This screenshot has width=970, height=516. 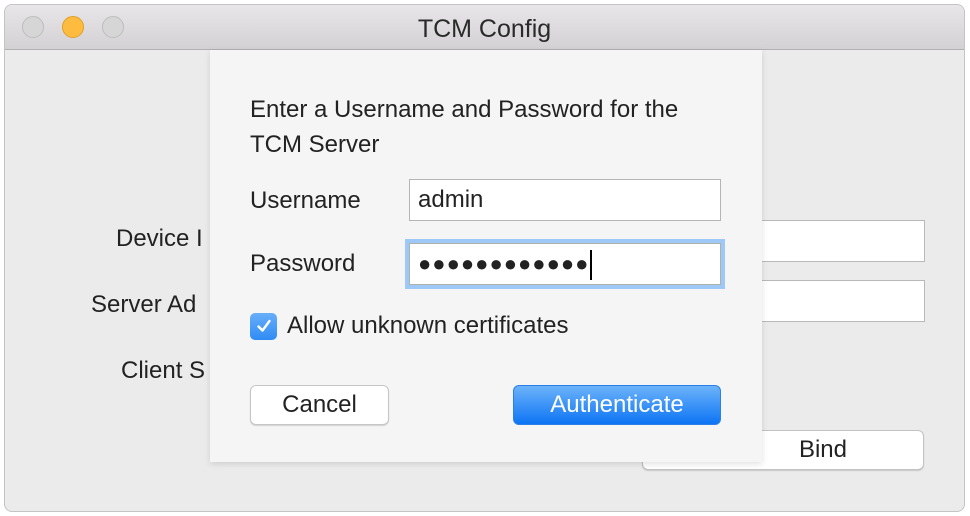 What do you see at coordinates (144, 304) in the screenshot?
I see `server-address-label: Server Ad` at bounding box center [144, 304].